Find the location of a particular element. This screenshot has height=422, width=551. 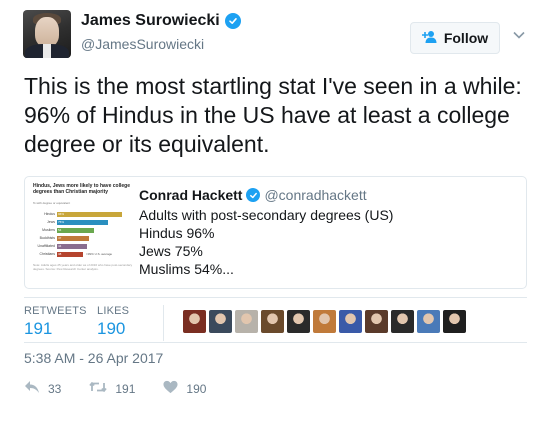

author-name-row: James Surowiecki is located at coordinates (161, 21).